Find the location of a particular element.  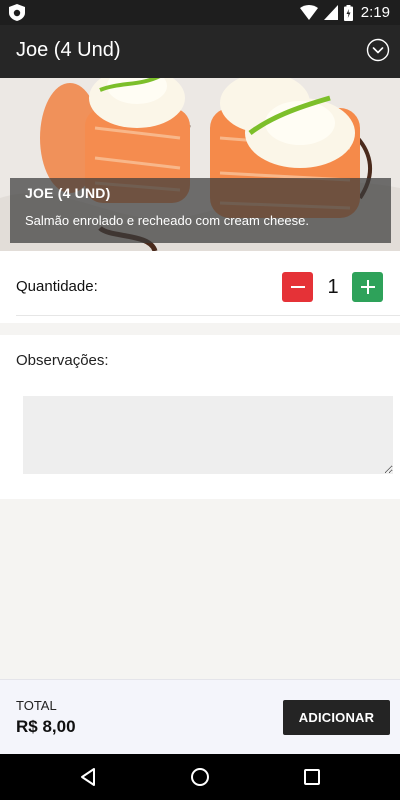

home-icon is located at coordinates (200, 777).